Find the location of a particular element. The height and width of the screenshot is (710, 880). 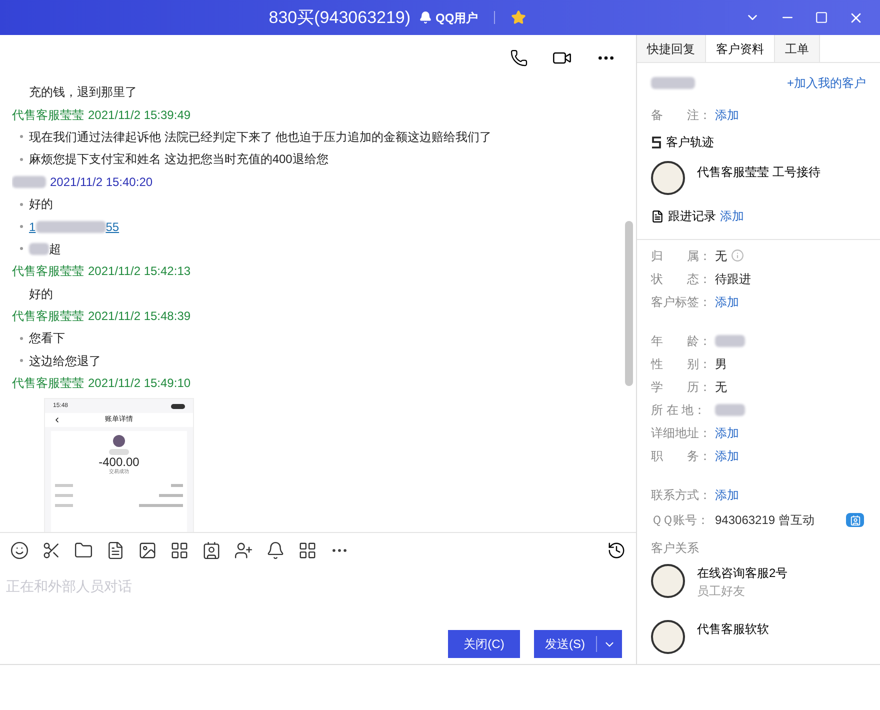

history-icon is located at coordinates (616, 550).